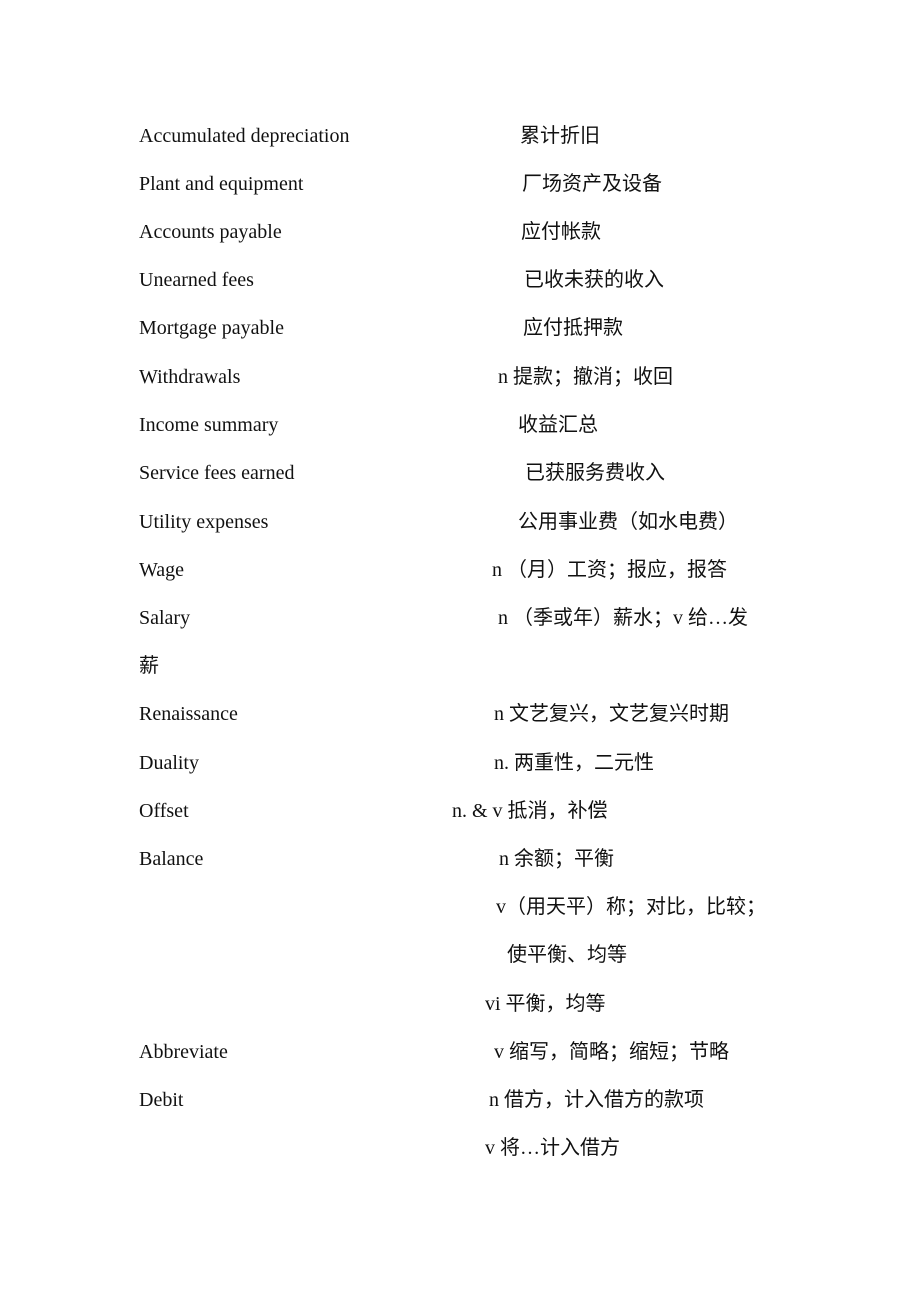 Image resolution: width=920 pixels, height=1302 pixels. I want to click on glossary-definition: 已收未获的收入, so click(594, 280).